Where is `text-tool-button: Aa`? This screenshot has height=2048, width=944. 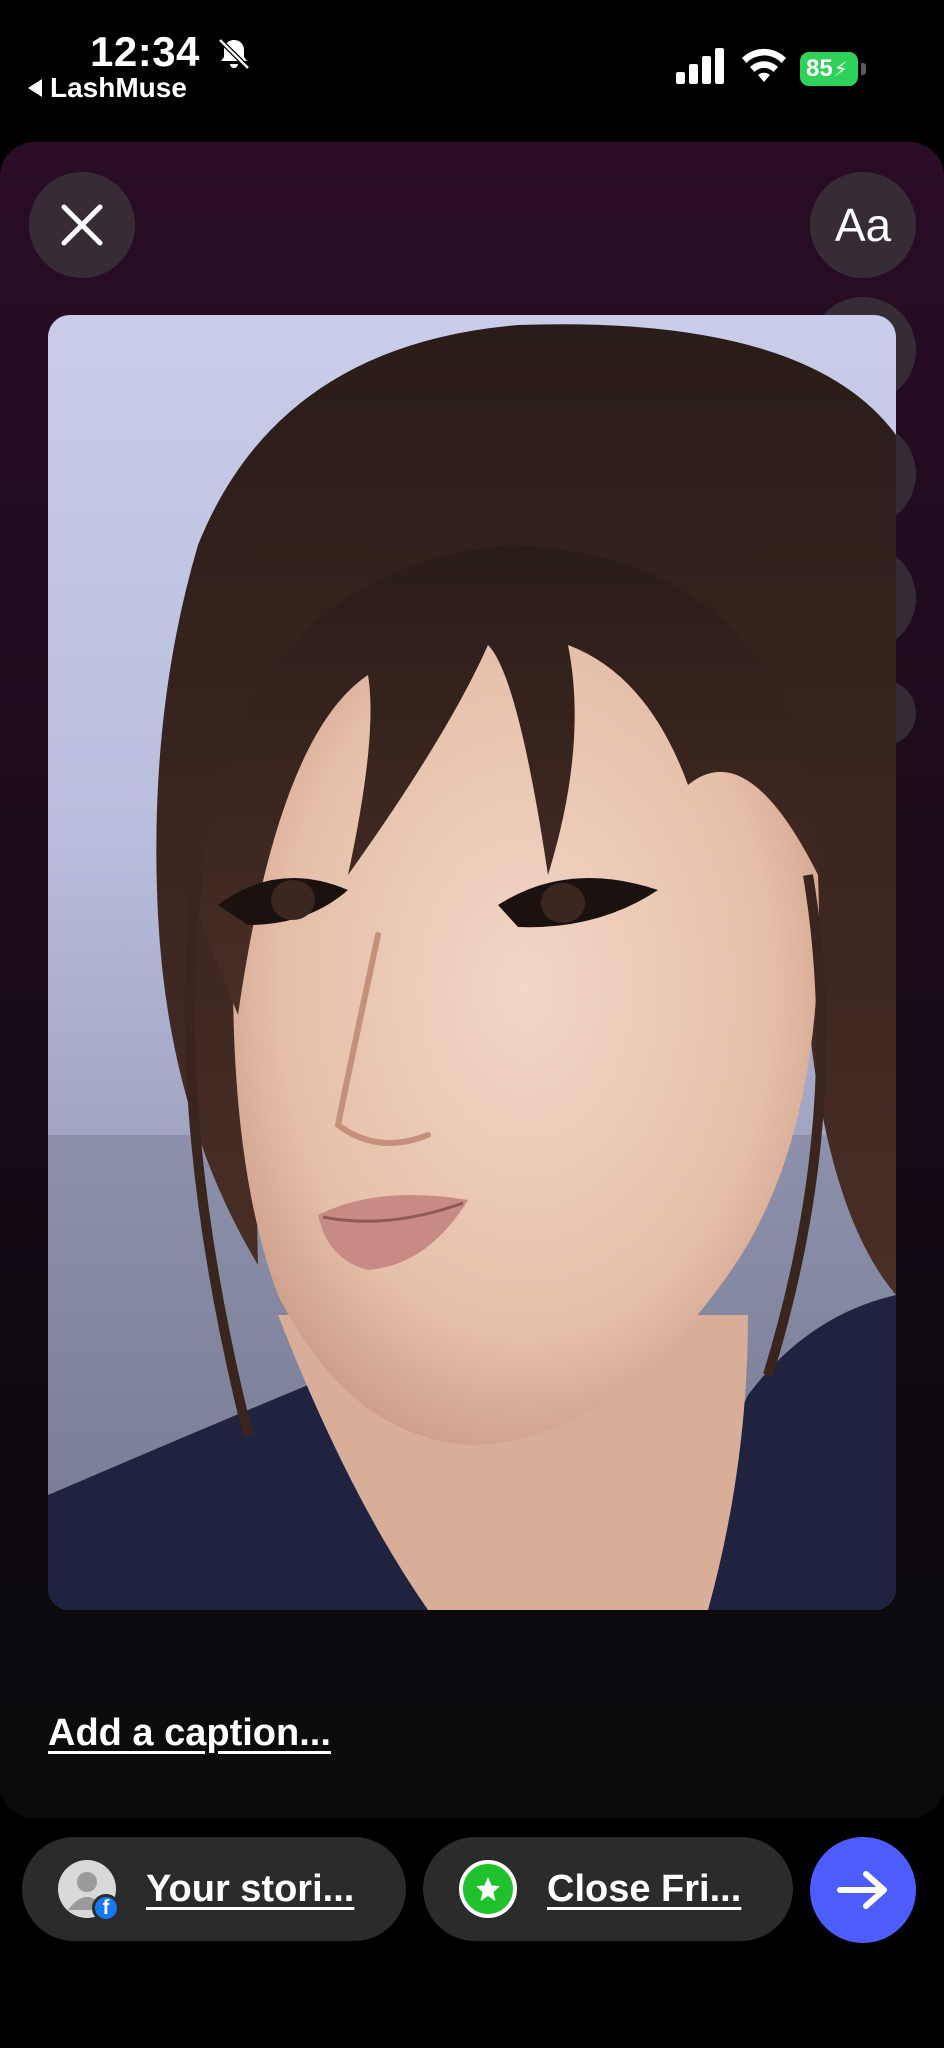
text-tool-button: Aa is located at coordinates (863, 225).